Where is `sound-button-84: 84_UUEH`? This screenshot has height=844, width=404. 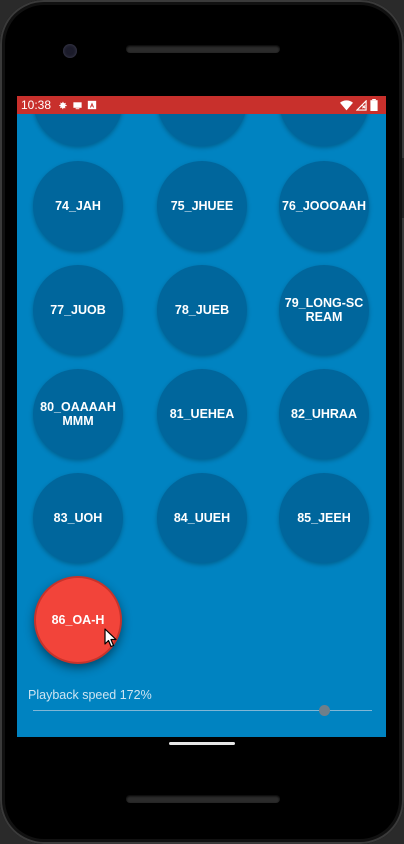
sound-button-84: 84_UUEH is located at coordinates (202, 518).